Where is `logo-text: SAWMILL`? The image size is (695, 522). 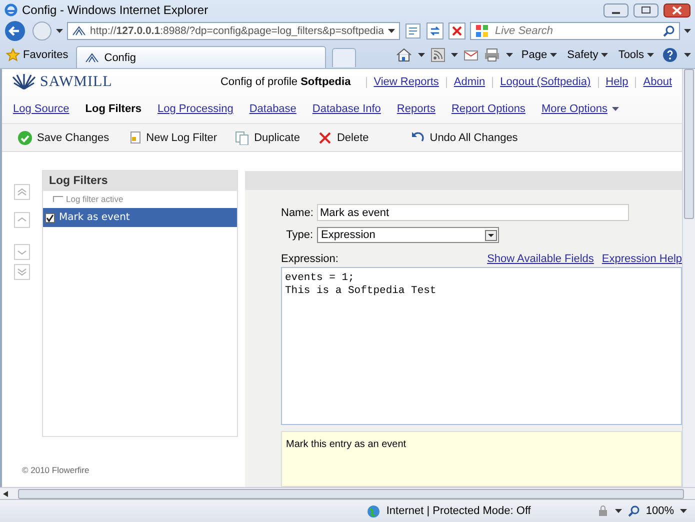 logo-text: SAWMILL is located at coordinates (76, 82).